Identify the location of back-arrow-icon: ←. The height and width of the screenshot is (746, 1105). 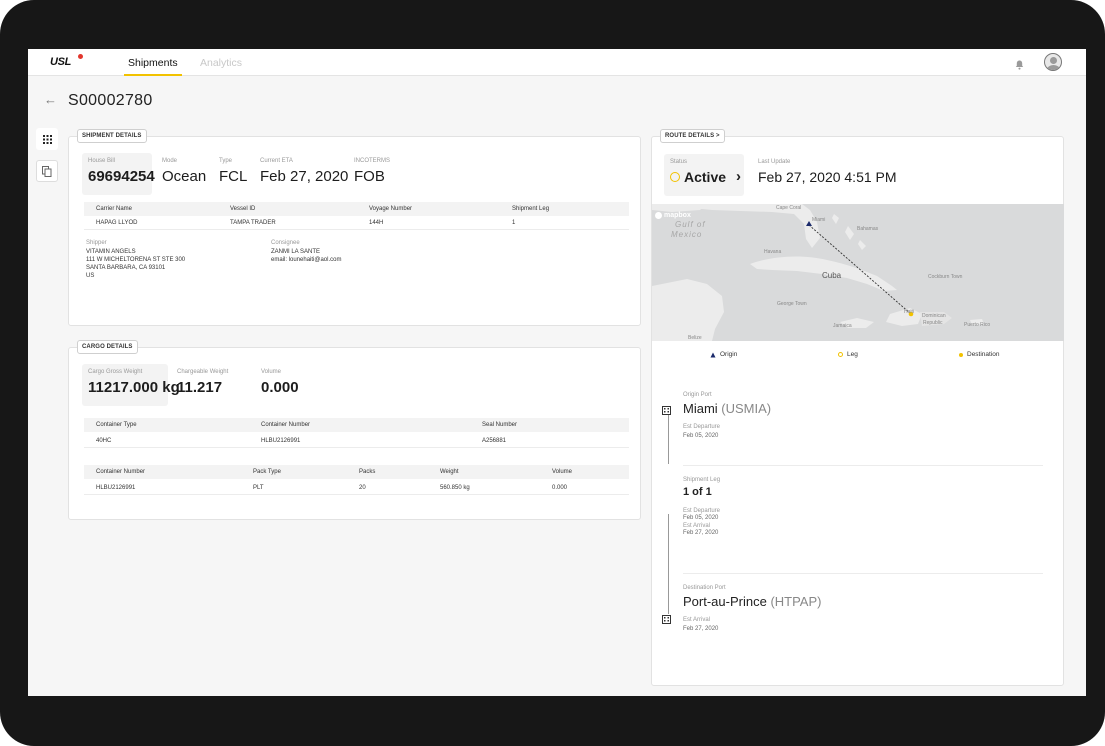
(50, 99).